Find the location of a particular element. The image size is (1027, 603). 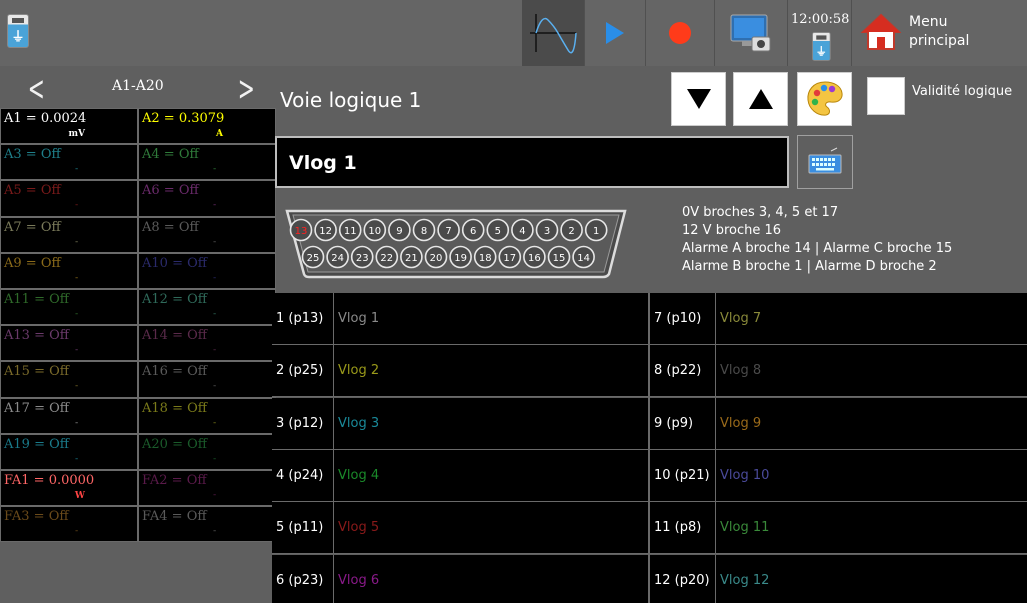

channel-cell: A19 = Off - is located at coordinates (69, 451).